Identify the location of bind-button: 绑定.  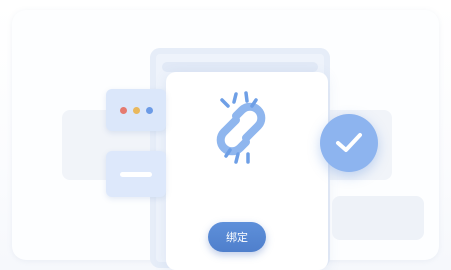
(237, 237).